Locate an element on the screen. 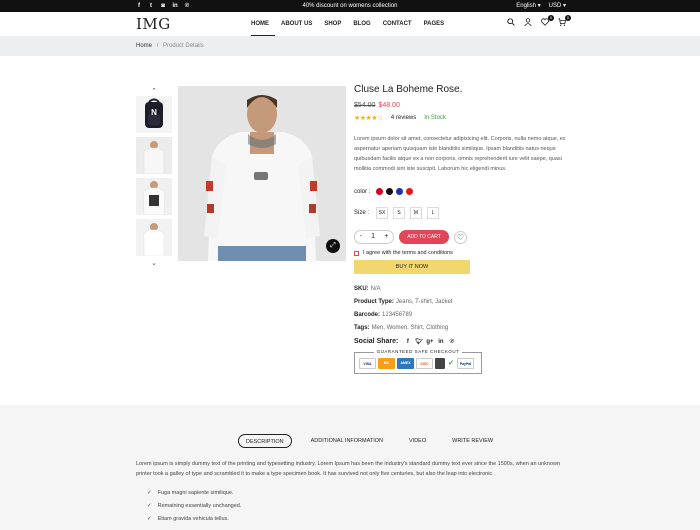 The width and height of the screenshot is (700, 530). decrease-qty-button: - is located at coordinates (361, 237).